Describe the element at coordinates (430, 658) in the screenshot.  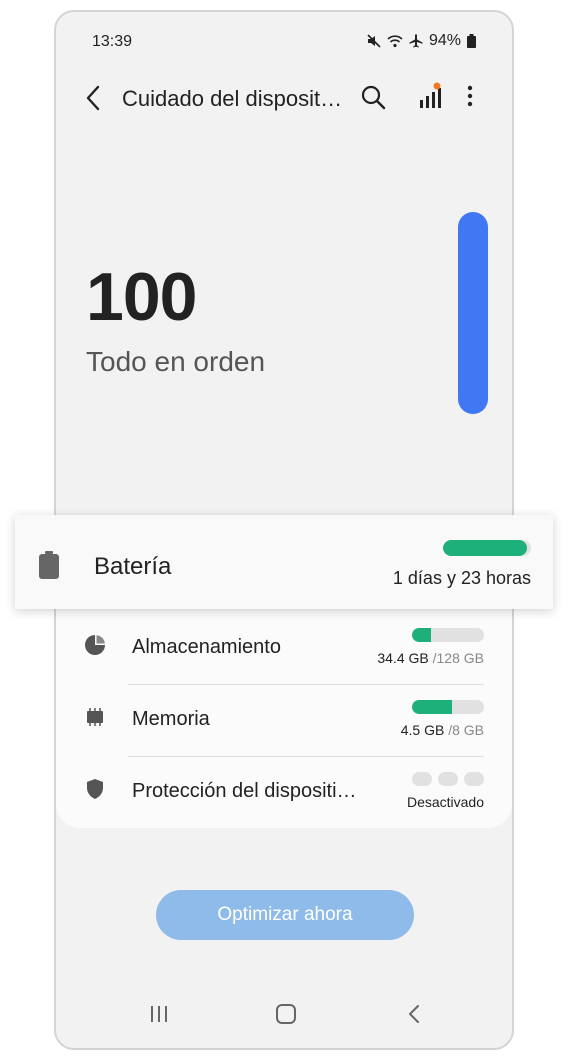
I see `storage-value: 34.4 GB /128 GB` at that location.